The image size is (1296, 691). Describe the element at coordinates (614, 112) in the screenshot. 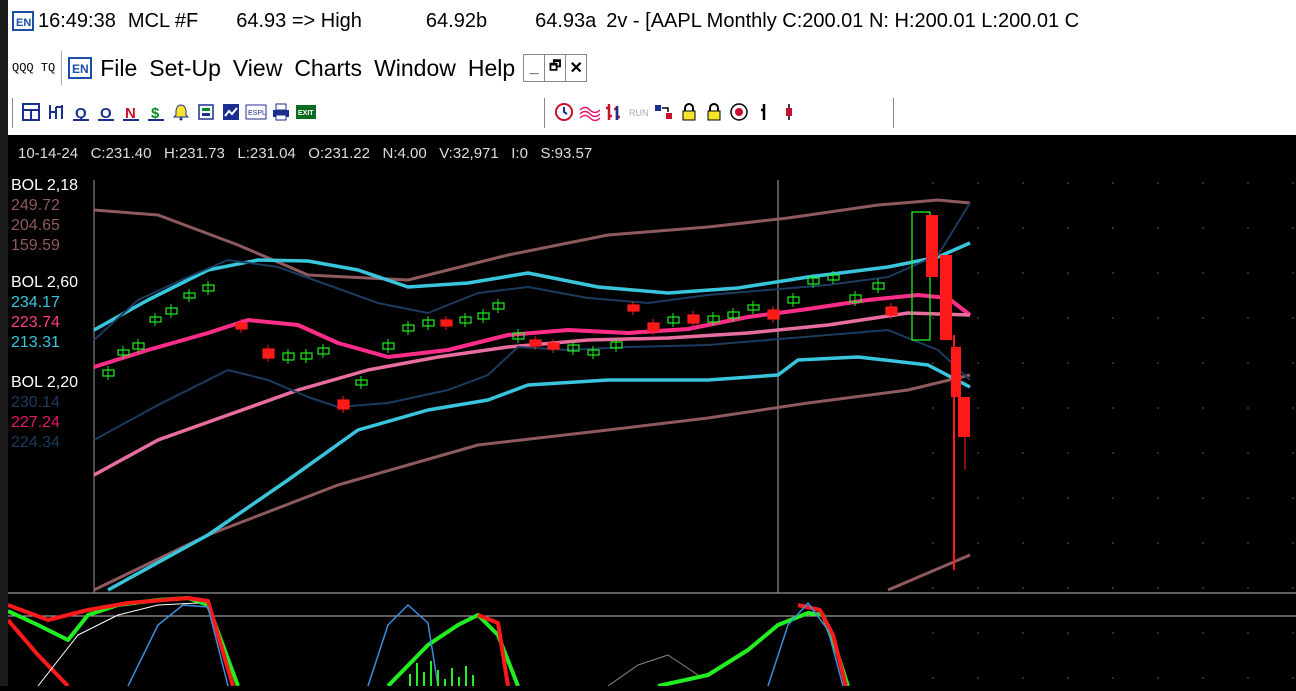

I see `bars-icon` at that location.